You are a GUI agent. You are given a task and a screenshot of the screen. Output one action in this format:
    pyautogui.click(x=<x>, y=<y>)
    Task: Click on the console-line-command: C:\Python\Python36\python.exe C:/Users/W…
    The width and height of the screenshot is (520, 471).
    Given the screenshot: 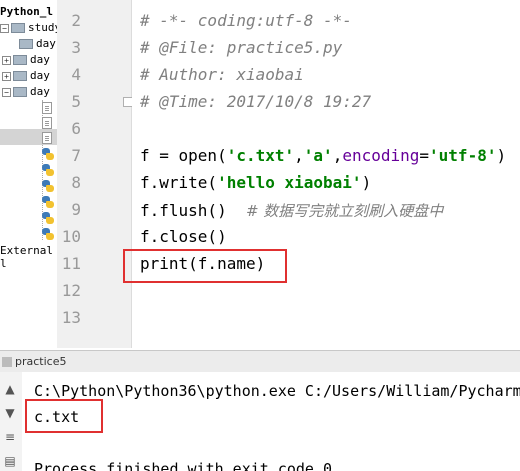 What is the action you would take?
    pyautogui.click(x=277, y=391)
    